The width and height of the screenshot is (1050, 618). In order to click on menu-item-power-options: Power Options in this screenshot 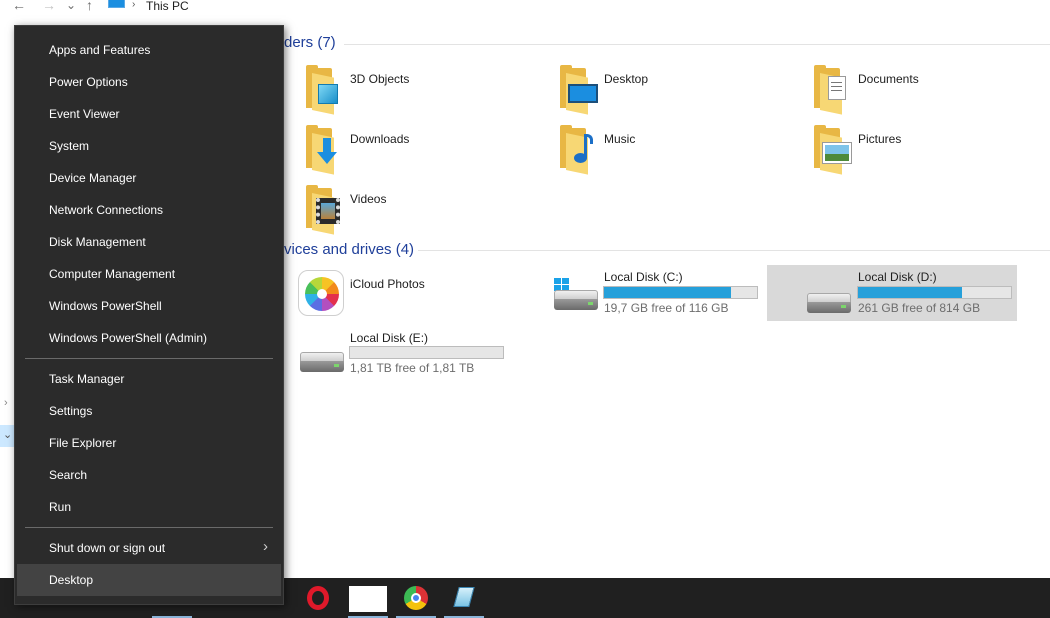, I will do `click(149, 82)`.